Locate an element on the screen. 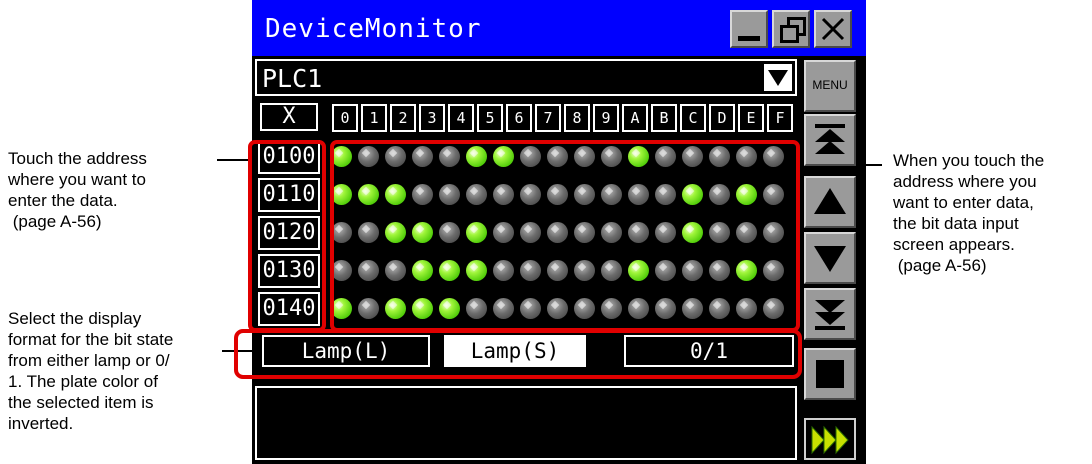  column-header: C is located at coordinates (693, 118).